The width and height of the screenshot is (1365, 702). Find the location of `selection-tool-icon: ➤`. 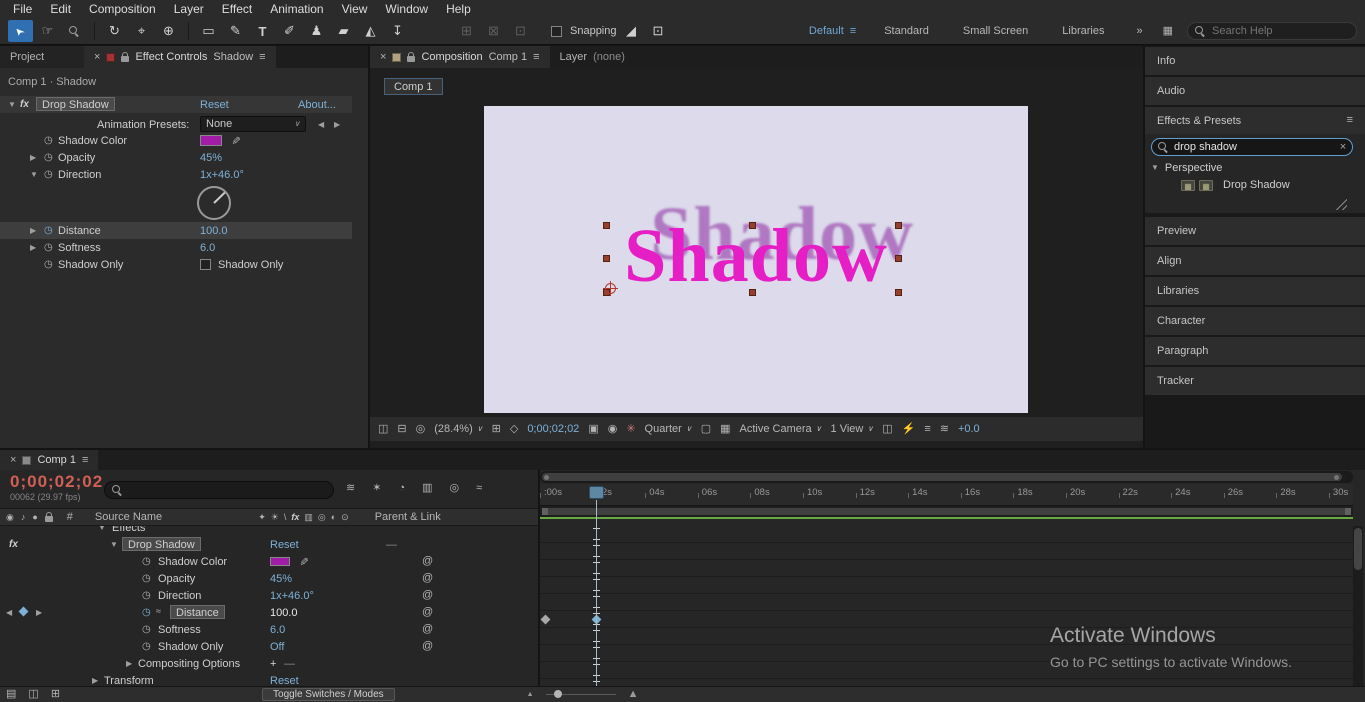

selection-tool-icon: ➤ is located at coordinates (20, 31).